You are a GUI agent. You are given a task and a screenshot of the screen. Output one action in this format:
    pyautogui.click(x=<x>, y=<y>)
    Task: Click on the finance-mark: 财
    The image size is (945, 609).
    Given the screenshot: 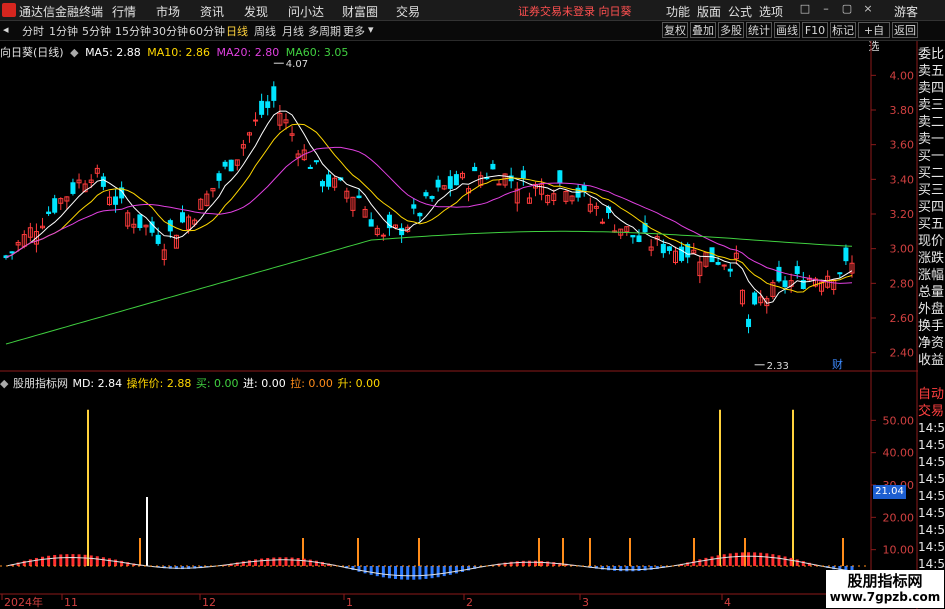 What is the action you would take?
    pyautogui.click(x=837, y=364)
    